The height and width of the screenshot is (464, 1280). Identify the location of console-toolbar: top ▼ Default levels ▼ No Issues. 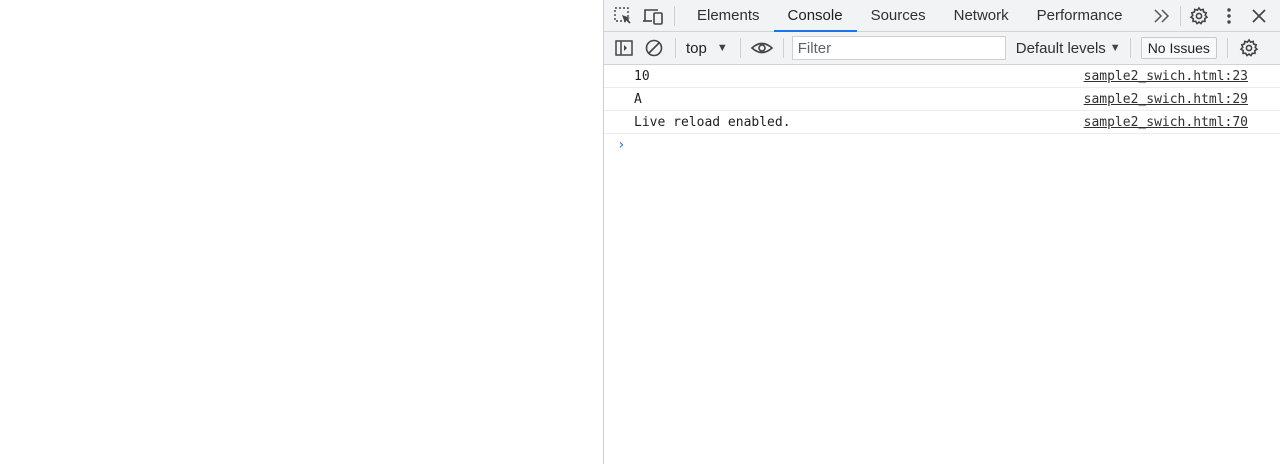
(942, 48).